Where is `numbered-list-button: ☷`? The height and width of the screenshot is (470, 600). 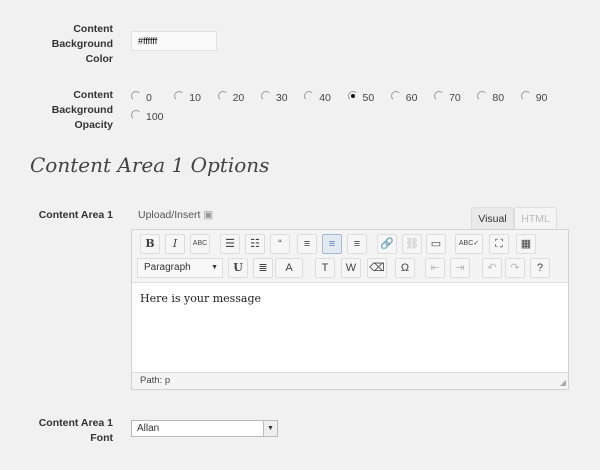 numbered-list-button: ☷ is located at coordinates (255, 244).